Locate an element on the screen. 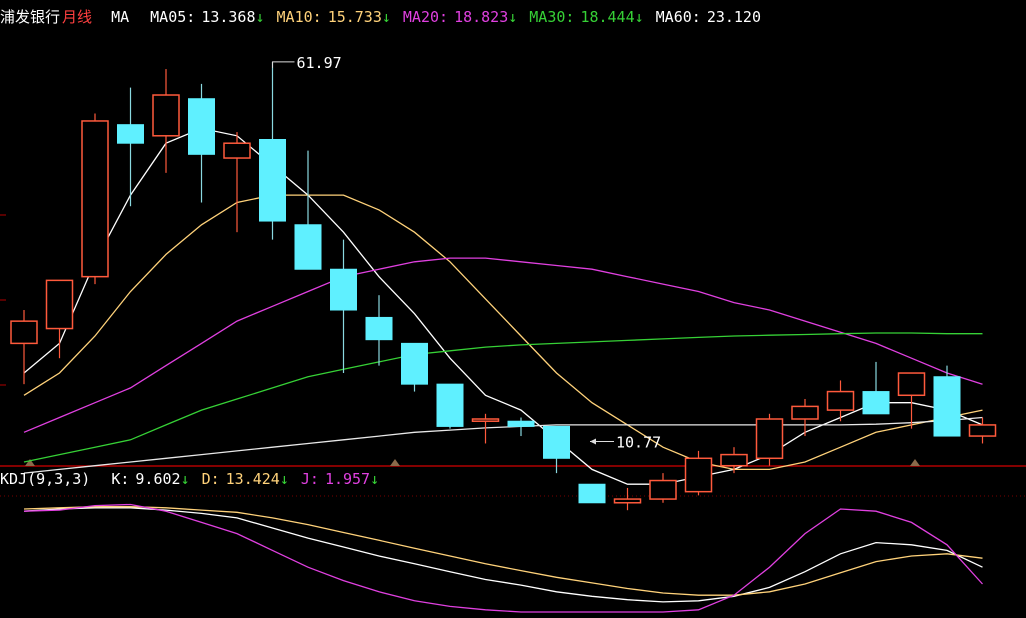 Image resolution: width=1026 pixels, height=618 pixels. low-annotation-arrow is located at coordinates (593, 441).